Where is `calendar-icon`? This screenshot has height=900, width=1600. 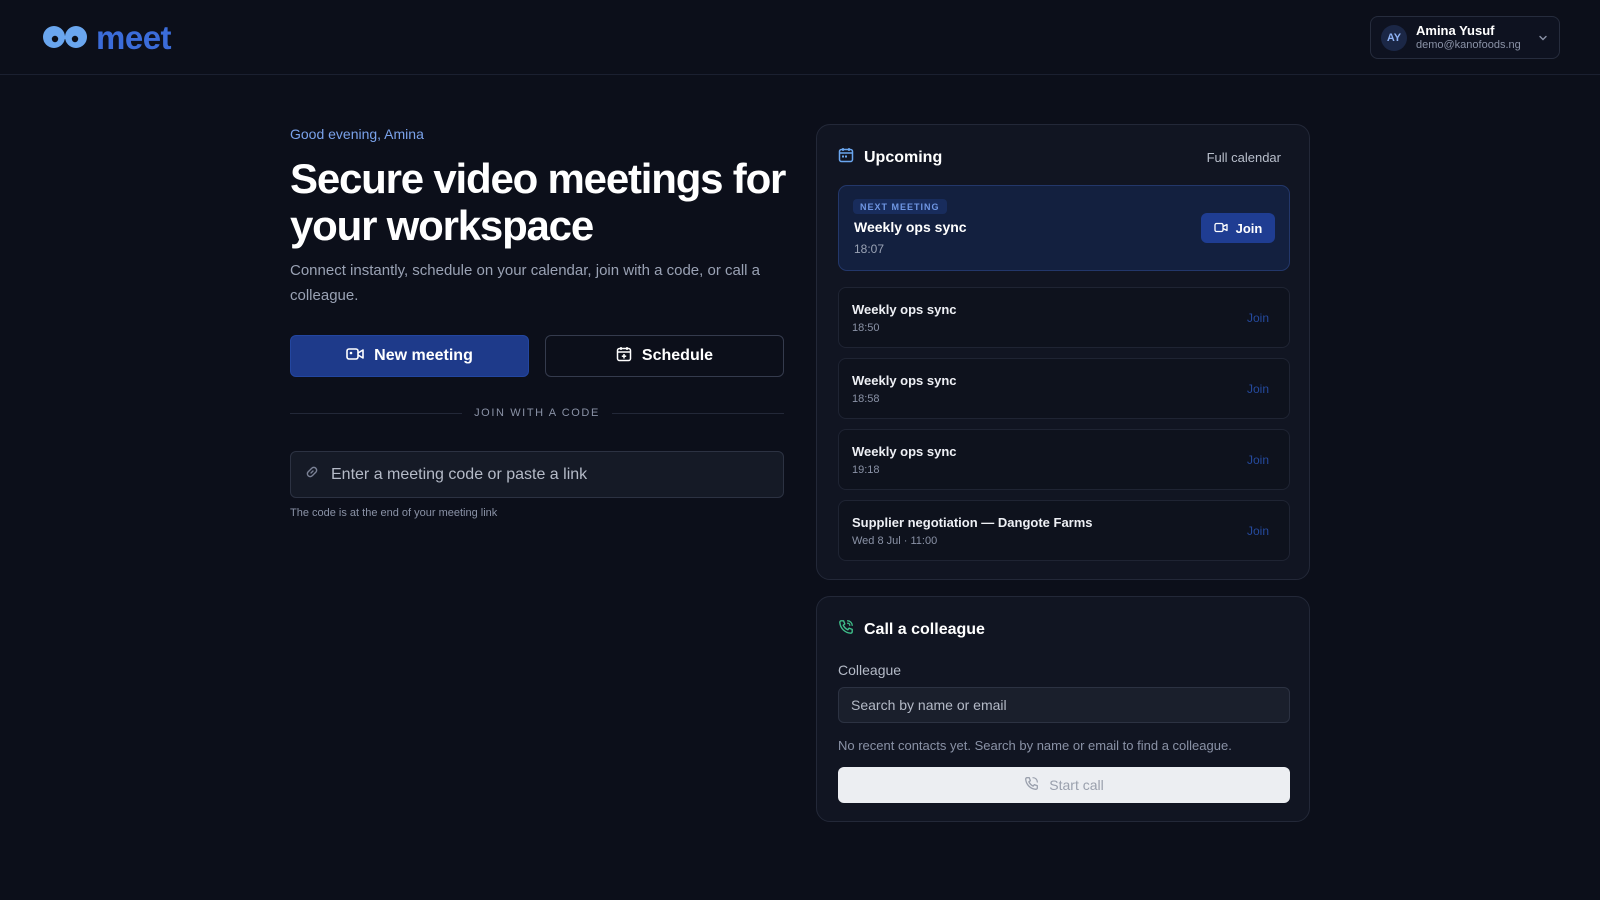
calendar-icon is located at coordinates (846, 157).